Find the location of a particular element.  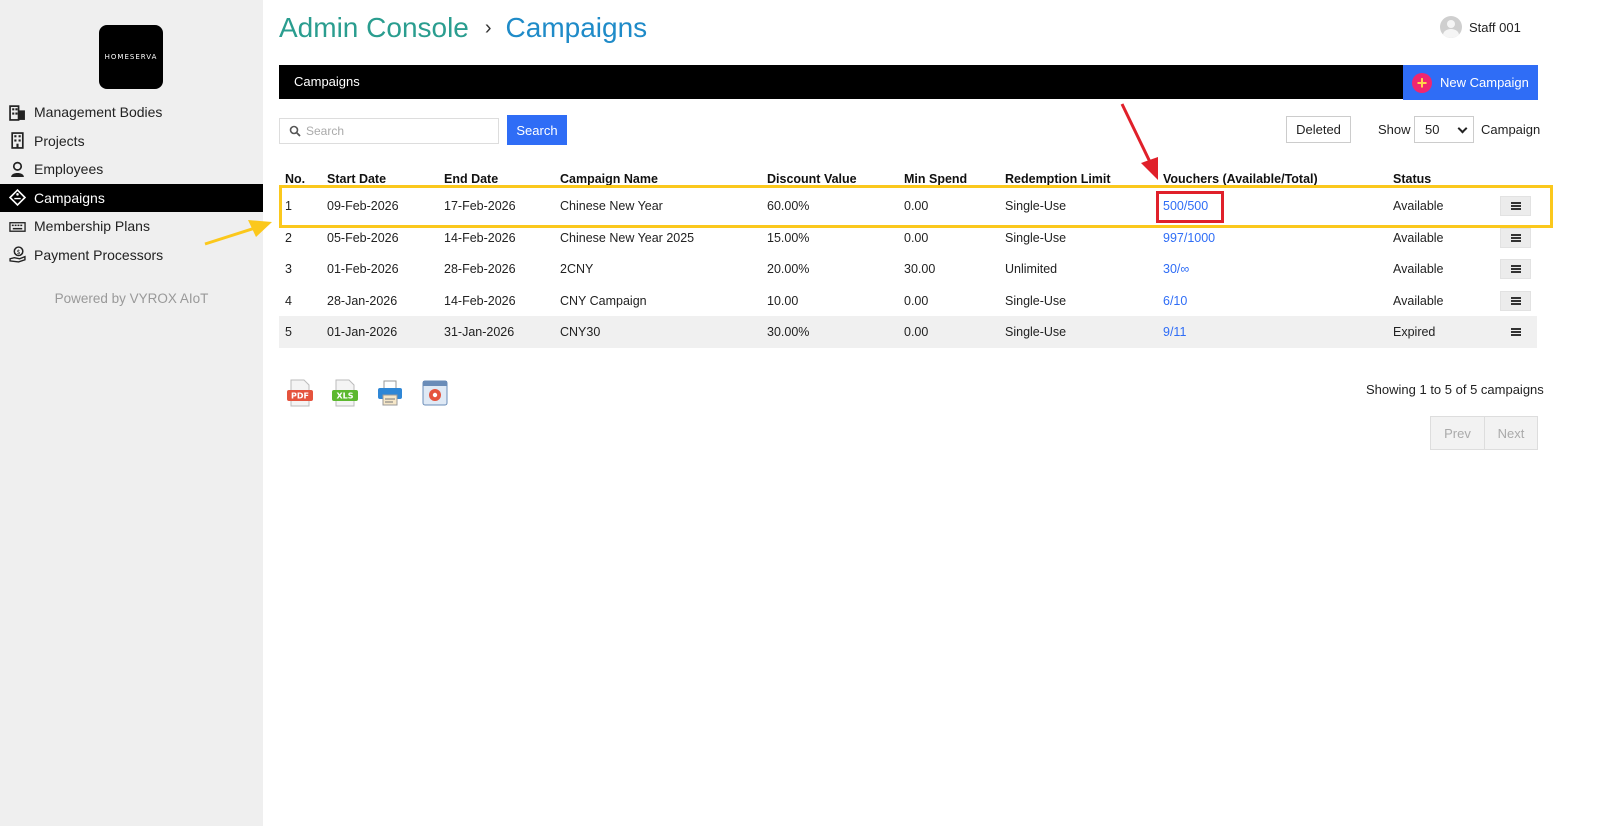

cell-end-date: 28-Feb-2026 is located at coordinates (480, 269).